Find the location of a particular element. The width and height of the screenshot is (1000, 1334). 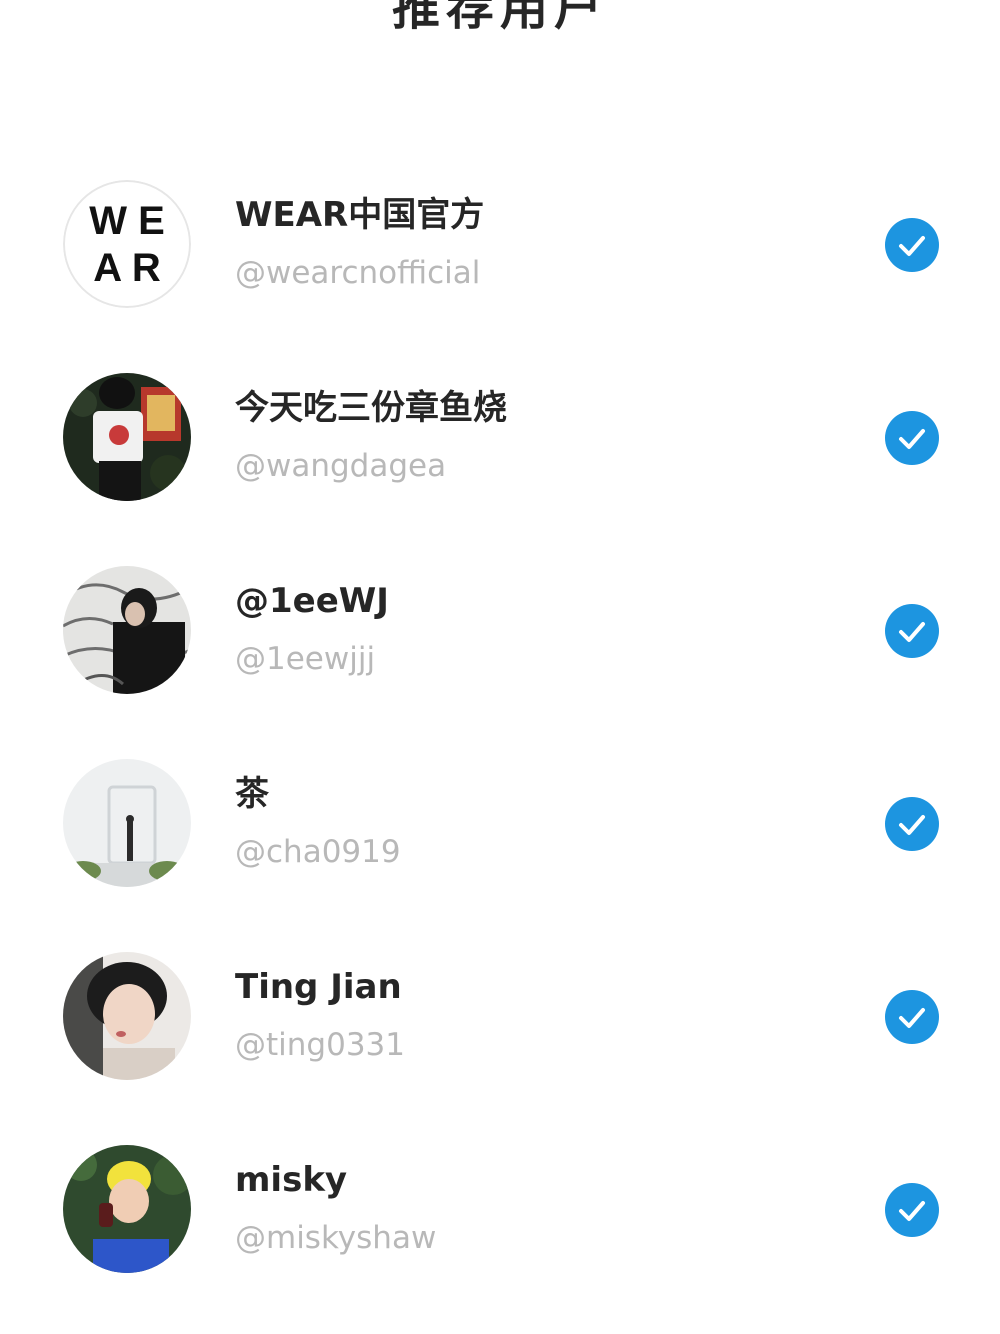

user-name: misky is located at coordinates (291, 1180).